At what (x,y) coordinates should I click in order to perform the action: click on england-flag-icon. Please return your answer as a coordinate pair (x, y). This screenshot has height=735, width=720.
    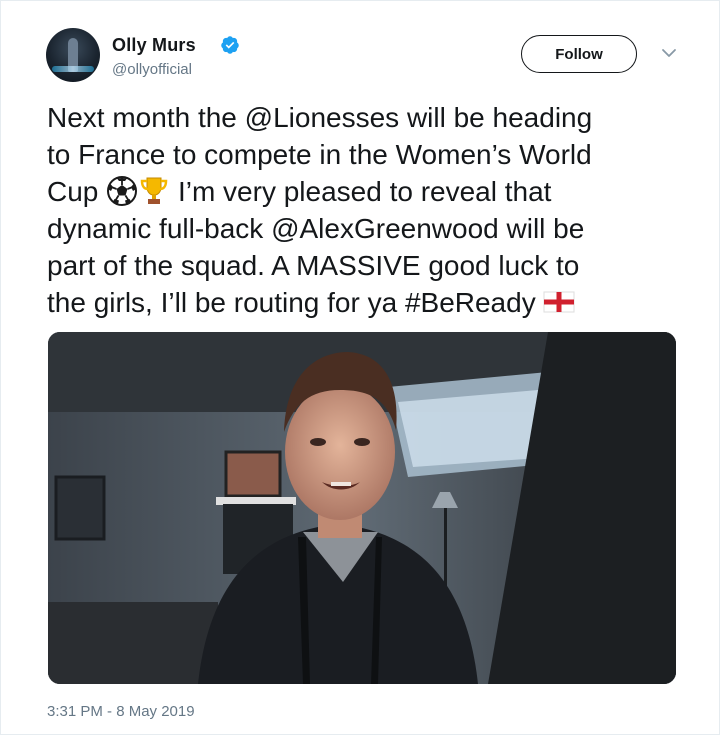
    Looking at the image, I should click on (559, 302).